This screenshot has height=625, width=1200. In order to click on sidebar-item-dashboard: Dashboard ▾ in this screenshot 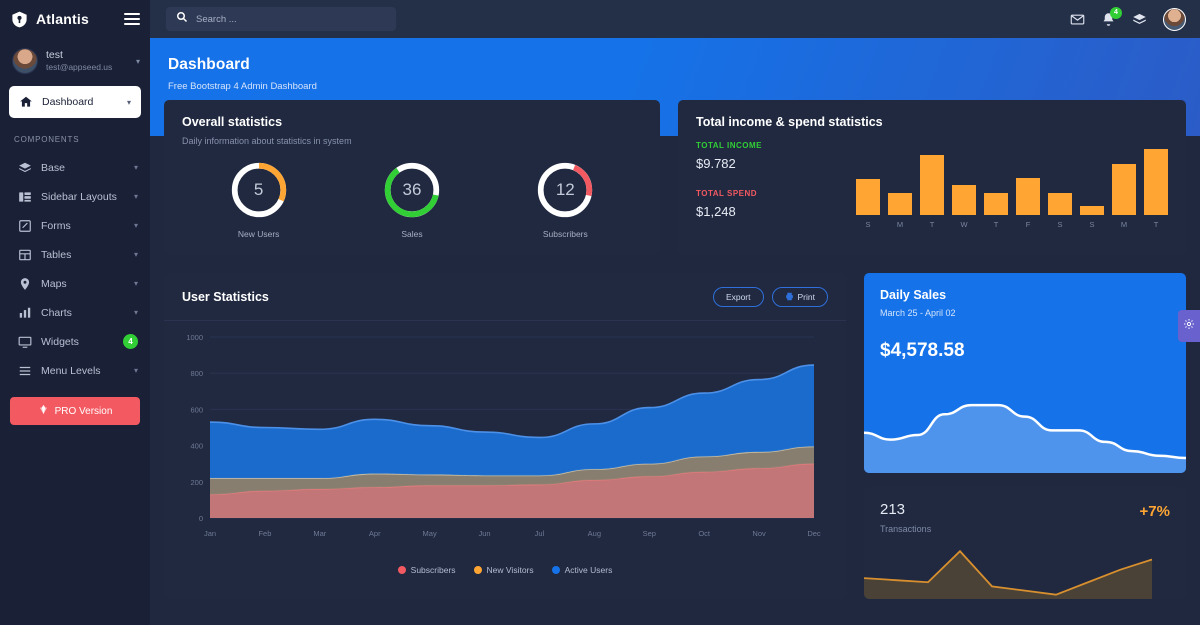, I will do `click(75, 102)`.